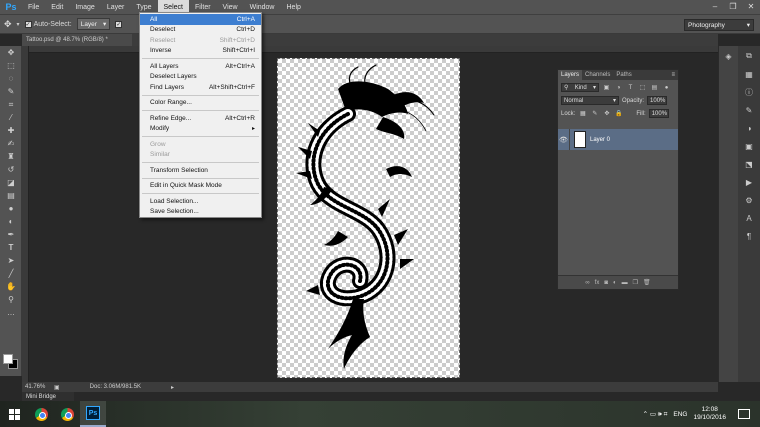  Describe the element at coordinates (57, 7) in the screenshot. I see `menu-edit: Edit` at that location.